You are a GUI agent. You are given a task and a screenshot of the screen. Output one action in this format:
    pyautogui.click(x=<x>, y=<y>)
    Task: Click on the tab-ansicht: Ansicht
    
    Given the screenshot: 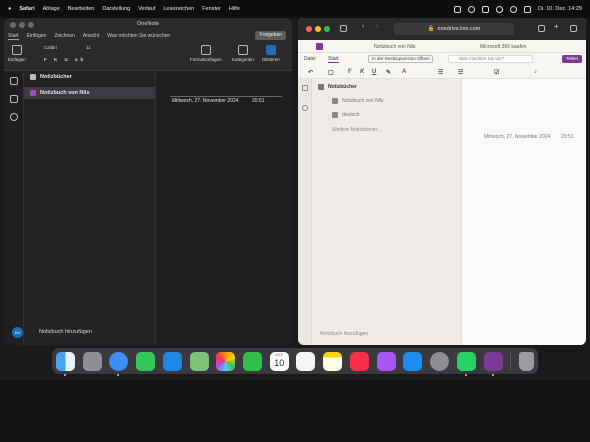 What is the action you would take?
    pyautogui.click(x=91, y=36)
    